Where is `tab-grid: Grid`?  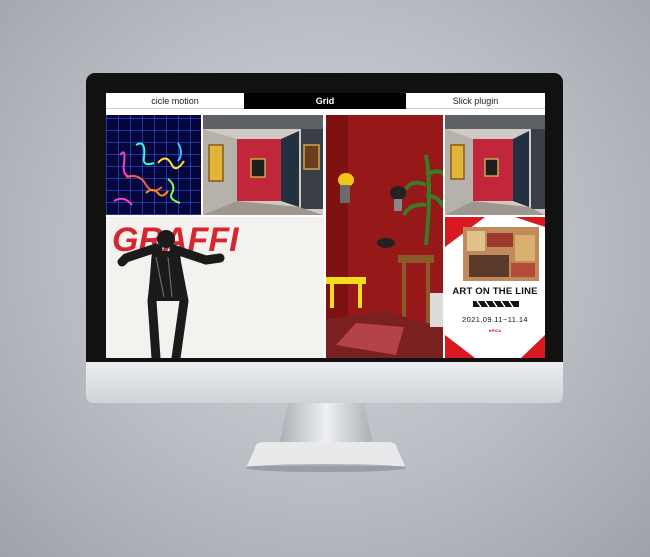
tab-grid: Grid is located at coordinates (325, 101).